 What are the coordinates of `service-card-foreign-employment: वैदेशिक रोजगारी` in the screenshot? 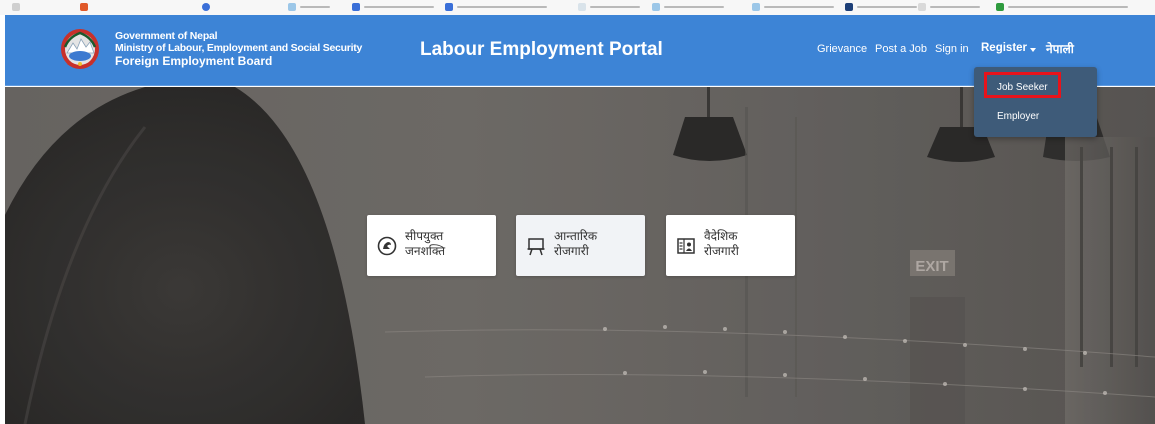 It's located at (730, 245).